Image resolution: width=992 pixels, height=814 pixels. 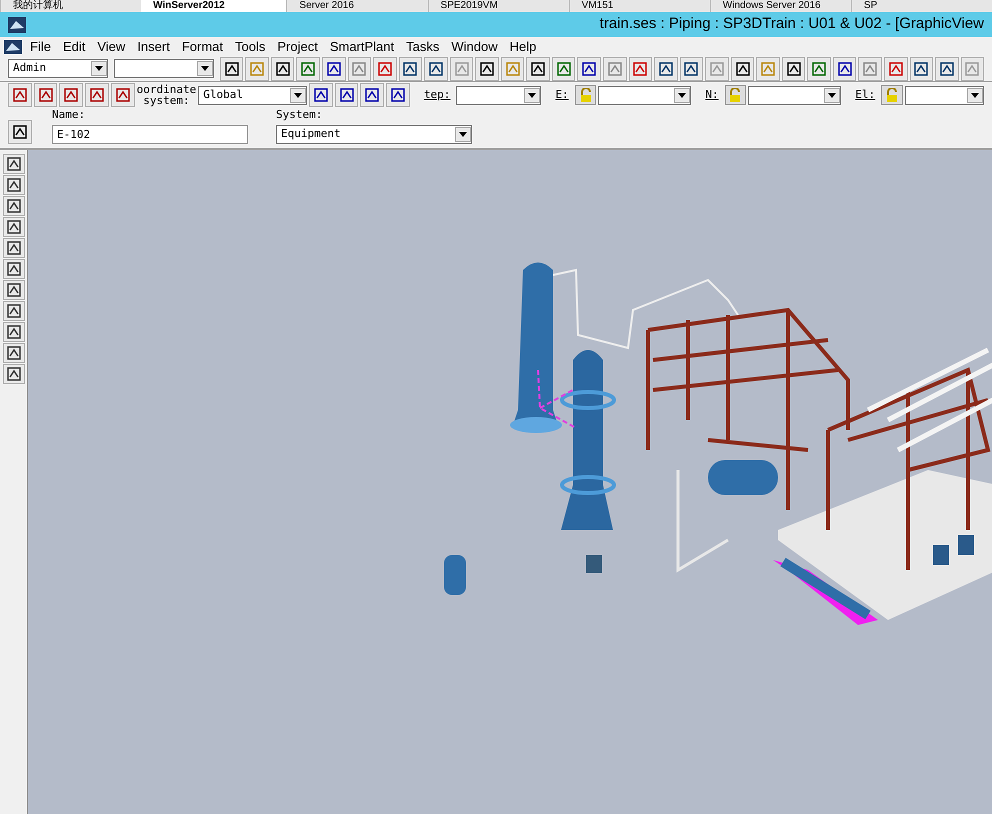 What do you see at coordinates (69, 114) in the screenshot?
I see `field-label: Name:` at bounding box center [69, 114].